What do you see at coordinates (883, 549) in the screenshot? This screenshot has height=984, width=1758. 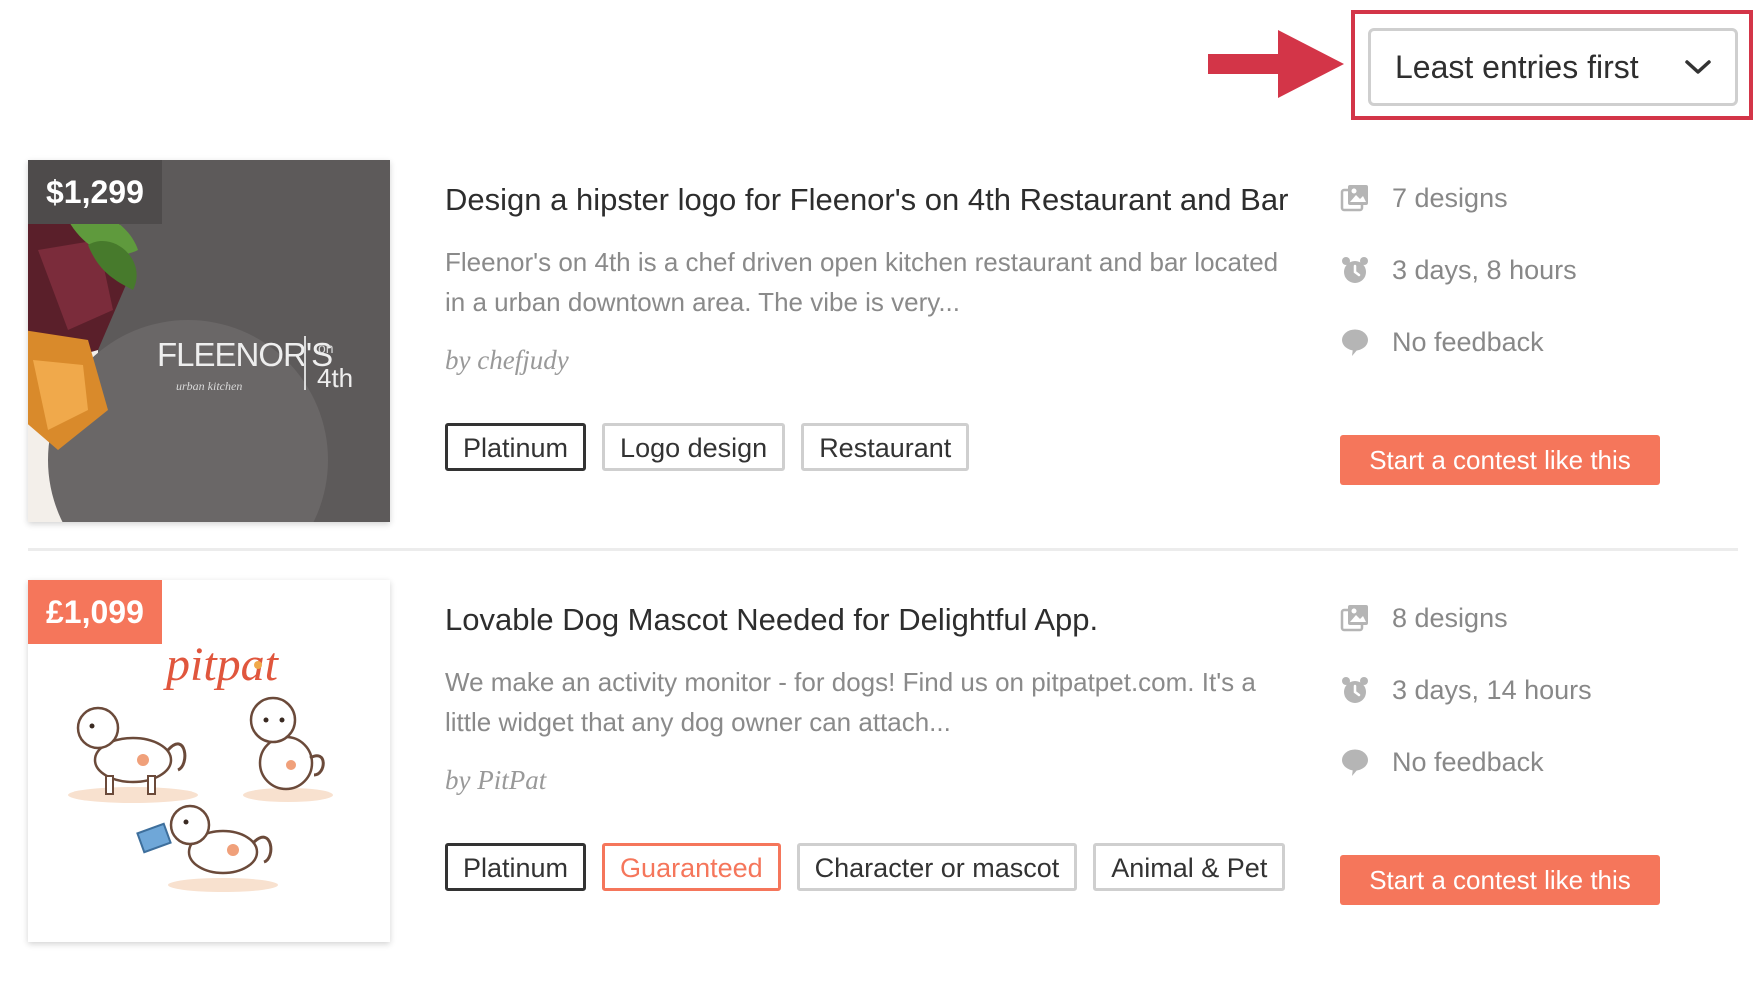 I see `row-divider` at bounding box center [883, 549].